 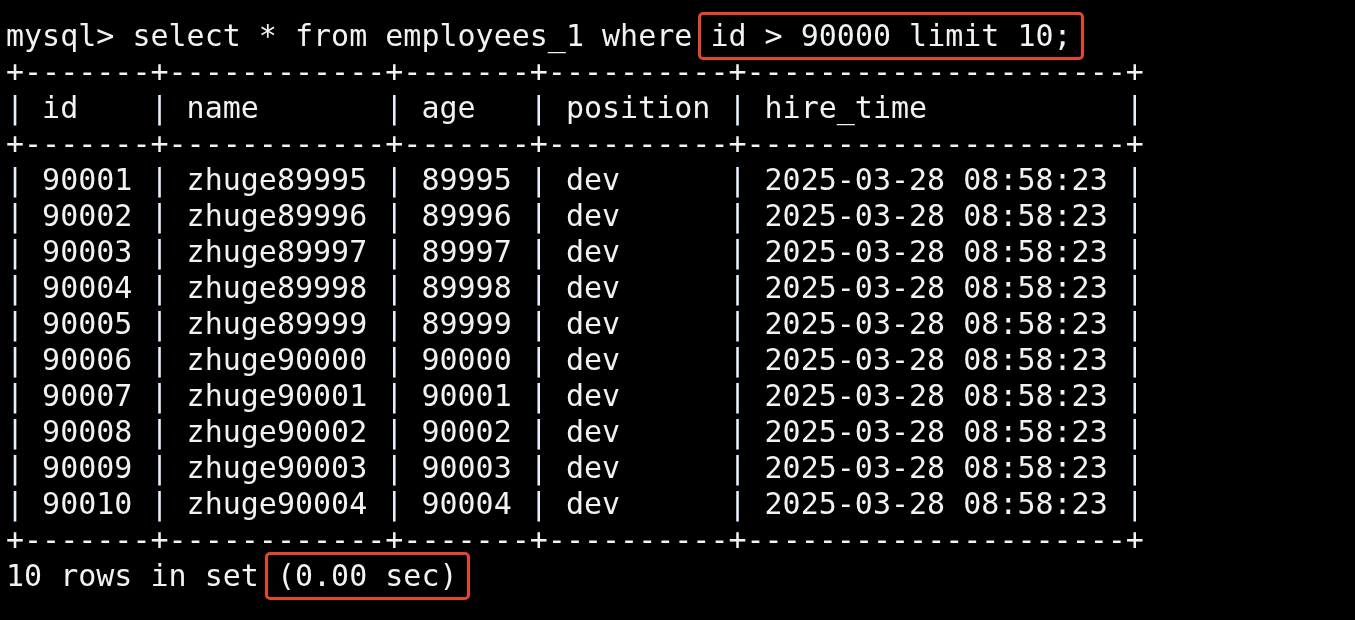 What do you see at coordinates (87, 323) in the screenshot?
I see `table-cell: 90005` at bounding box center [87, 323].